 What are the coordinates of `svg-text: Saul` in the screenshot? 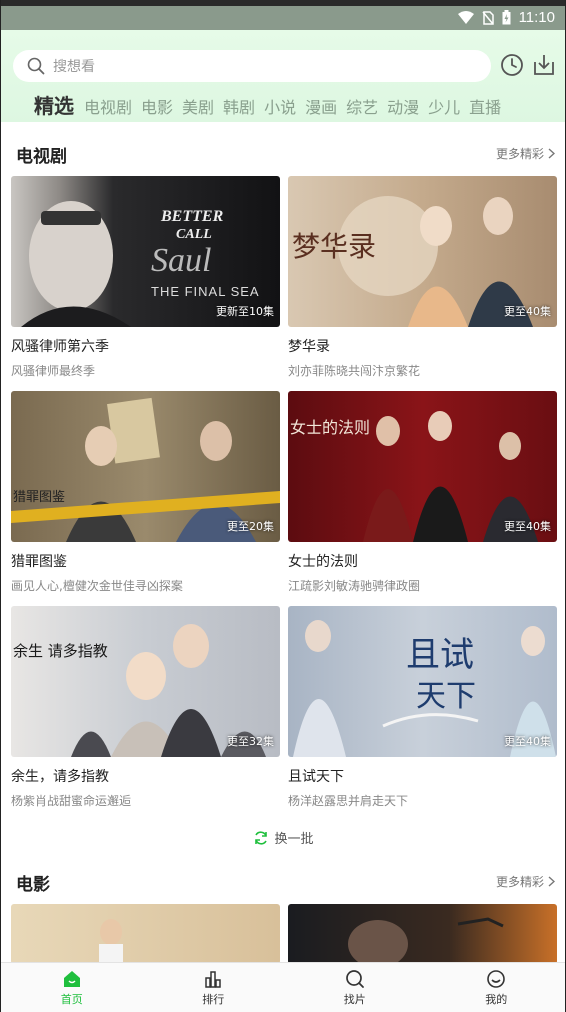 It's located at (181, 260).